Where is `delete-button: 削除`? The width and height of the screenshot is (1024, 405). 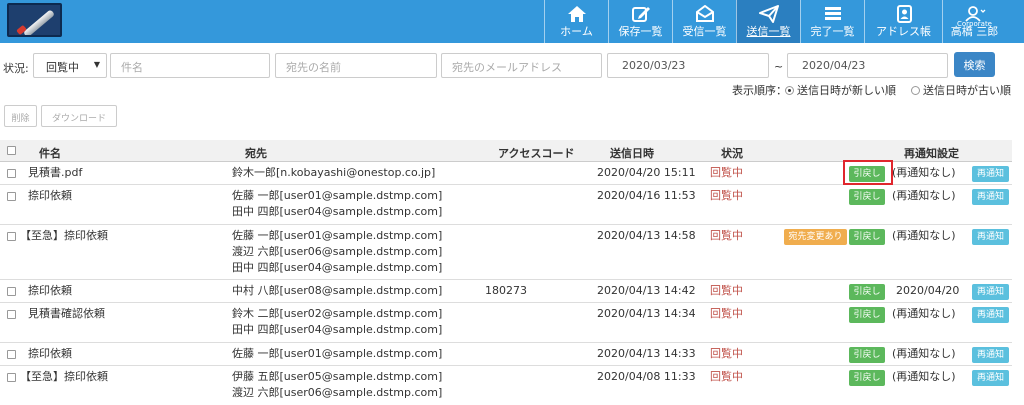
delete-button: 削除 is located at coordinates (20, 116).